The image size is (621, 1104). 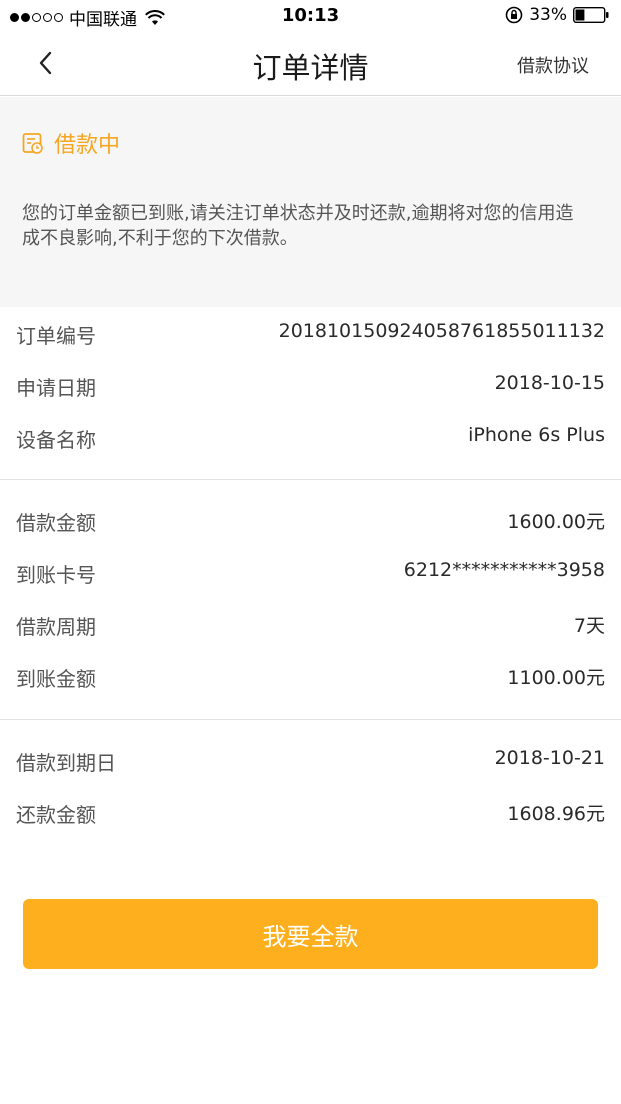 What do you see at coordinates (310, 624) in the screenshot?
I see `detail-row-loan-period: 借款周期 7天` at bounding box center [310, 624].